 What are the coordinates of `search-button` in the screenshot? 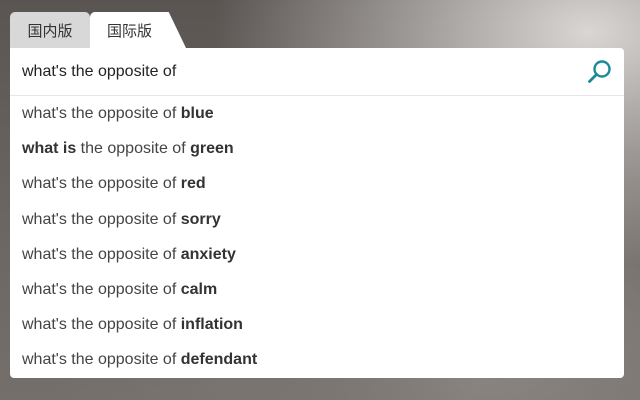 It's located at (600, 72).